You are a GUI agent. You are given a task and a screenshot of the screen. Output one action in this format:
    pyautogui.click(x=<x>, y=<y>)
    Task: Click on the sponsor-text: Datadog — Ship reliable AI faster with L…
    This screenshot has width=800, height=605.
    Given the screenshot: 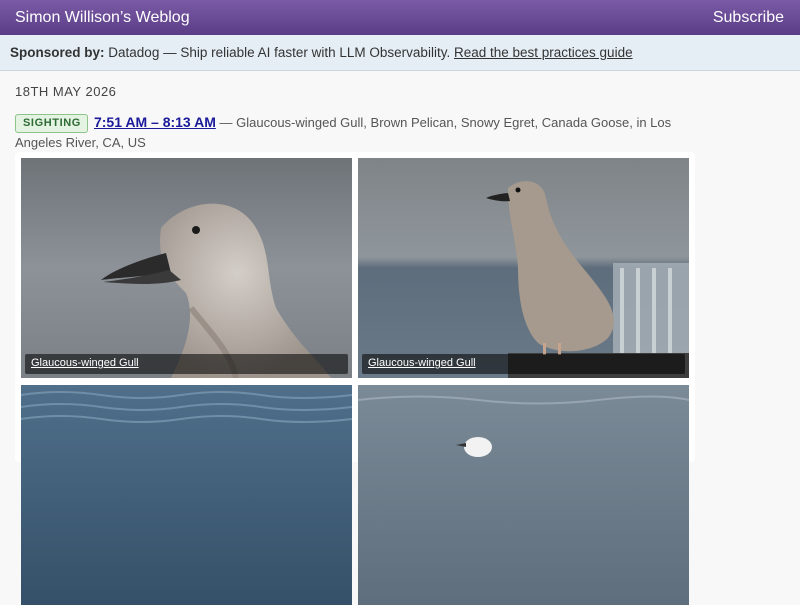 What is the action you would take?
    pyautogui.click(x=279, y=52)
    